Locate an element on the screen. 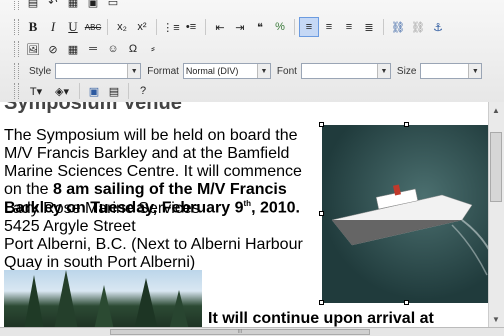 This screenshot has height=336, width=504. strikethrough-icon: ABC is located at coordinates (93, 27).